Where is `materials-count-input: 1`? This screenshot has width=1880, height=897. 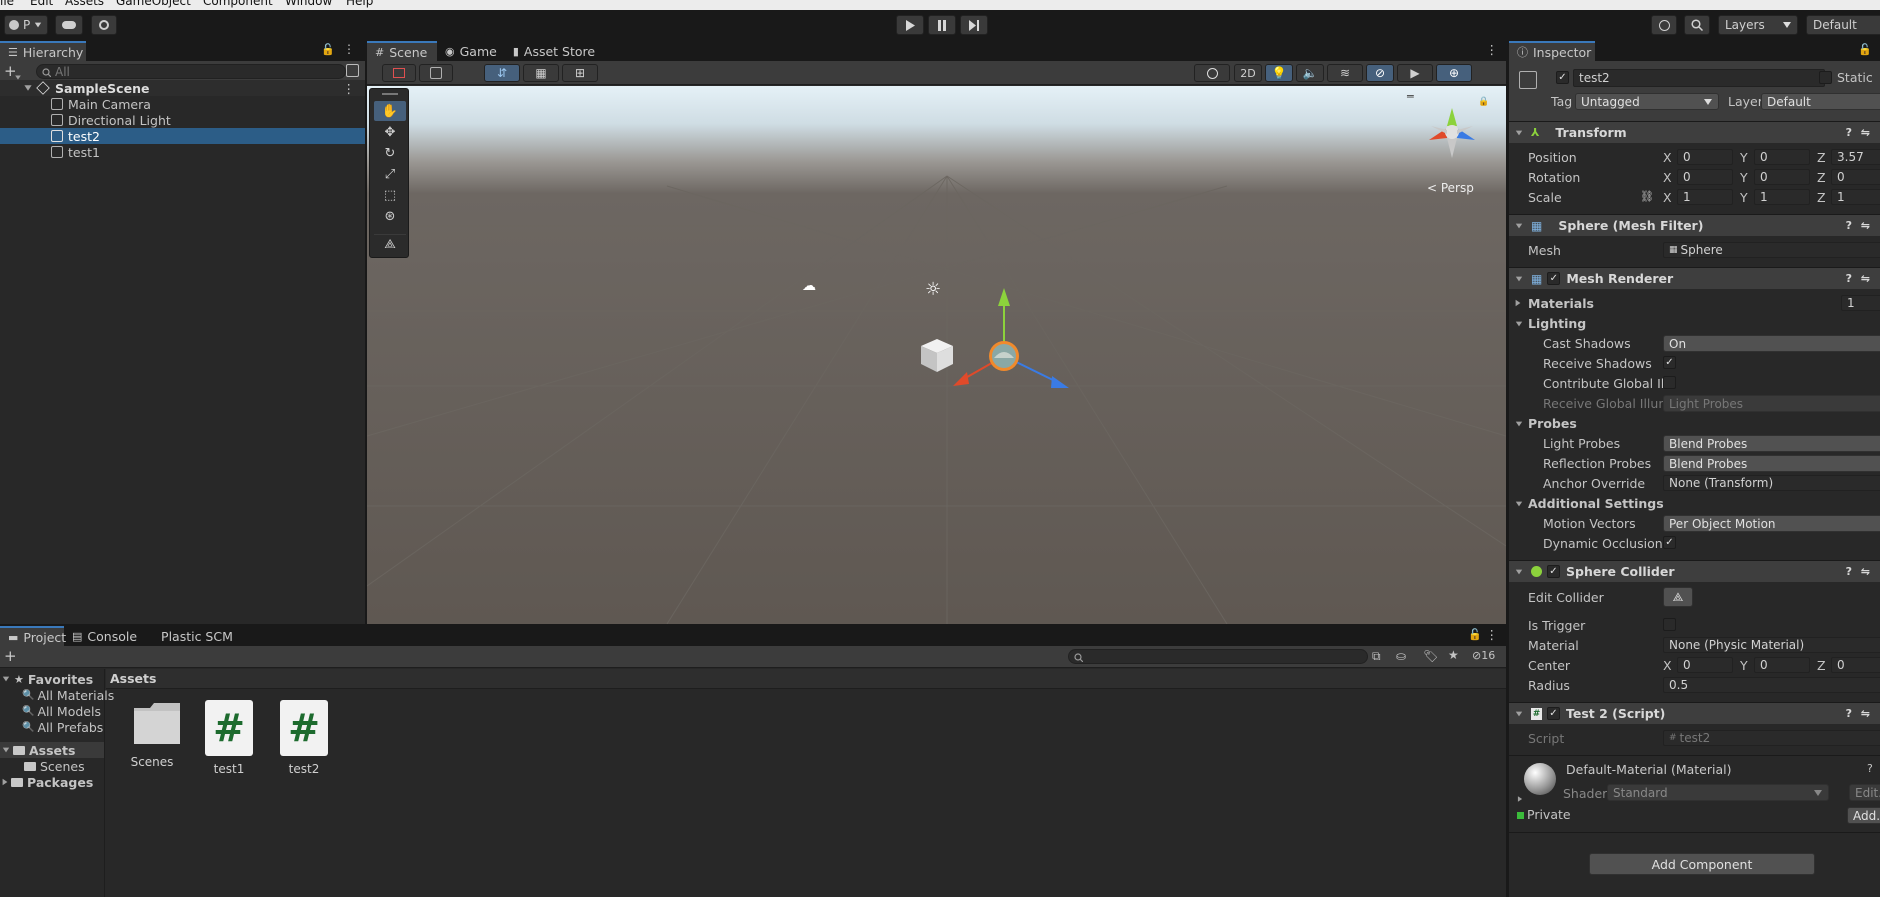 materials-count-input: 1 is located at coordinates (1860, 303).